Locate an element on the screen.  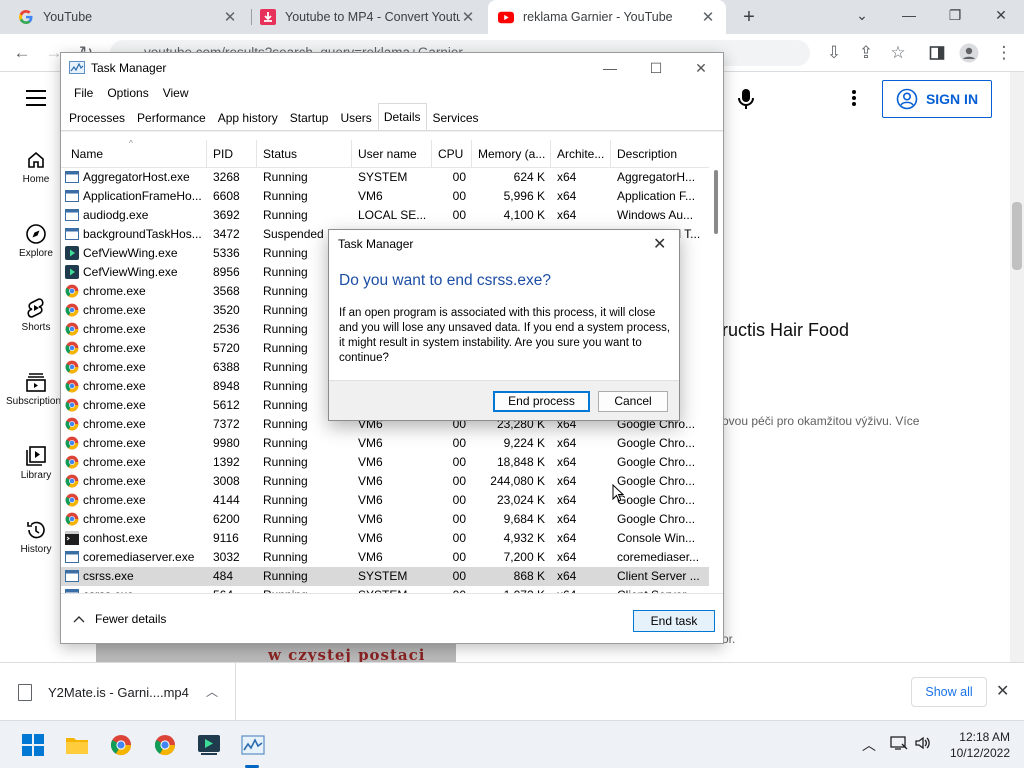
cell-name: chrome.exe is located at coordinates (134, 405).